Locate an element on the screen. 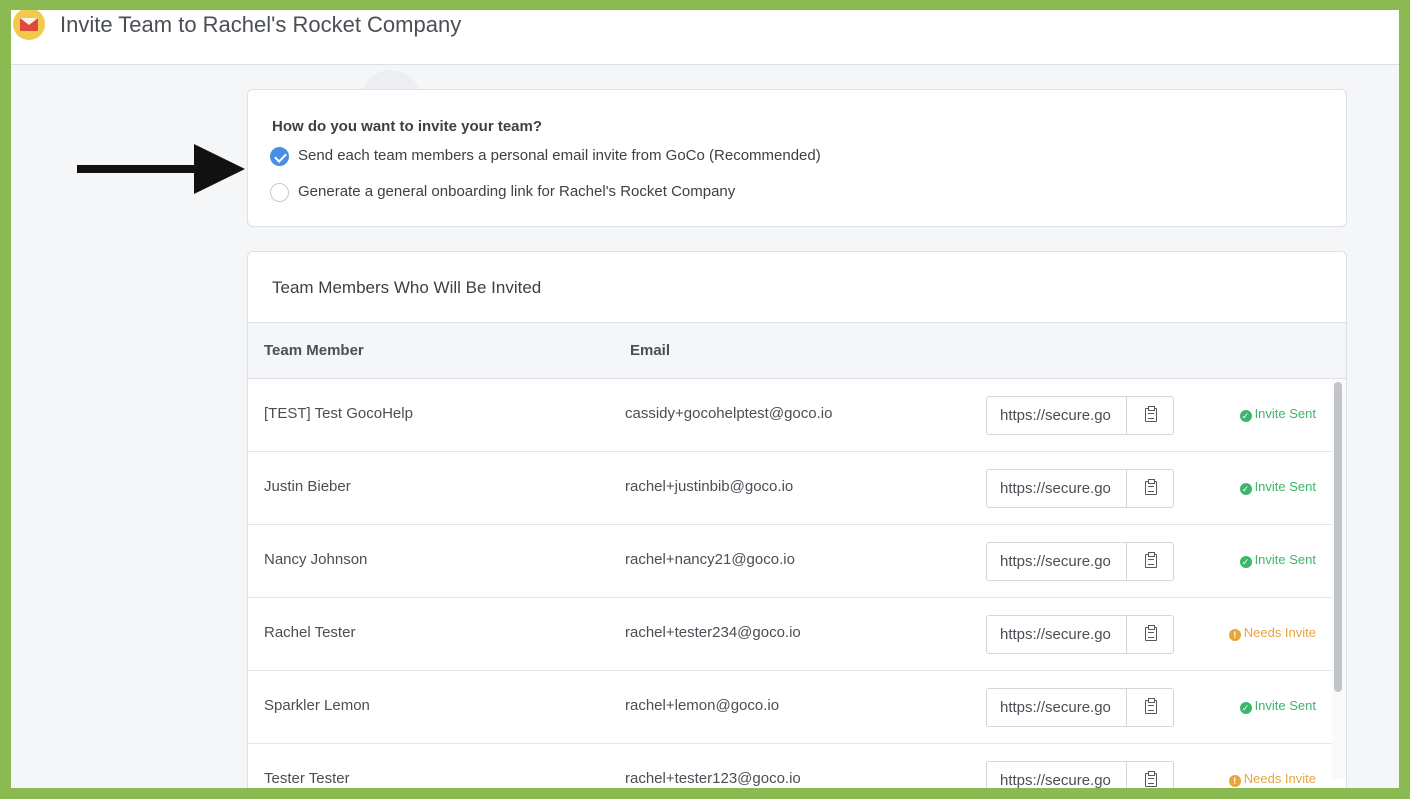 The image size is (1410, 799). member-email: rachel+tester123@goco.io is located at coordinates (713, 778).